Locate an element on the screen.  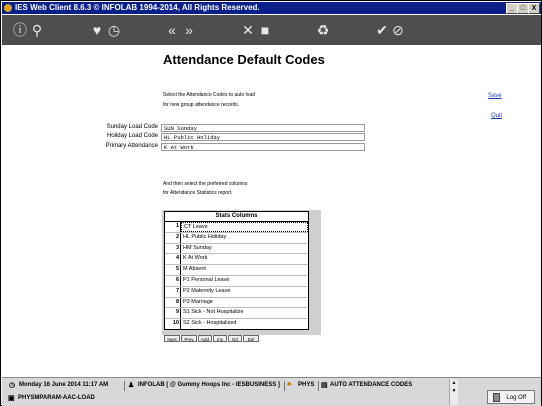
logoff-button: Log Off is located at coordinates (511, 397).